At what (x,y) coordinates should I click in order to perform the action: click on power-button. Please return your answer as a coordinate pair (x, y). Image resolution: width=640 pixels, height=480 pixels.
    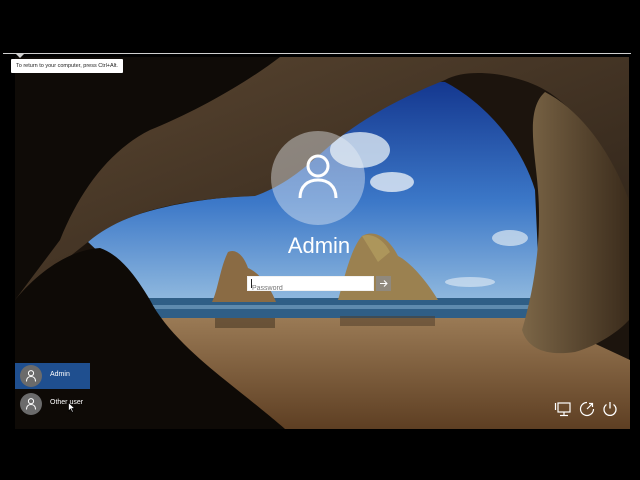
    Looking at the image, I should click on (610, 409).